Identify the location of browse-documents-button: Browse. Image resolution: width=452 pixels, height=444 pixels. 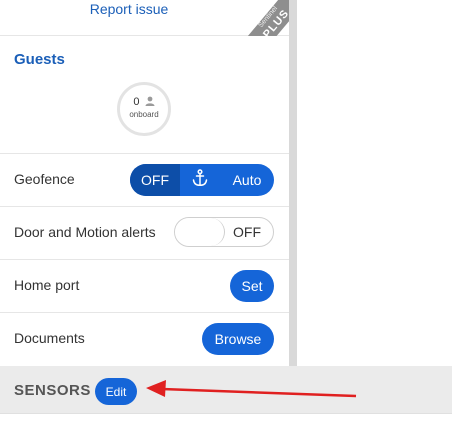
(238, 339).